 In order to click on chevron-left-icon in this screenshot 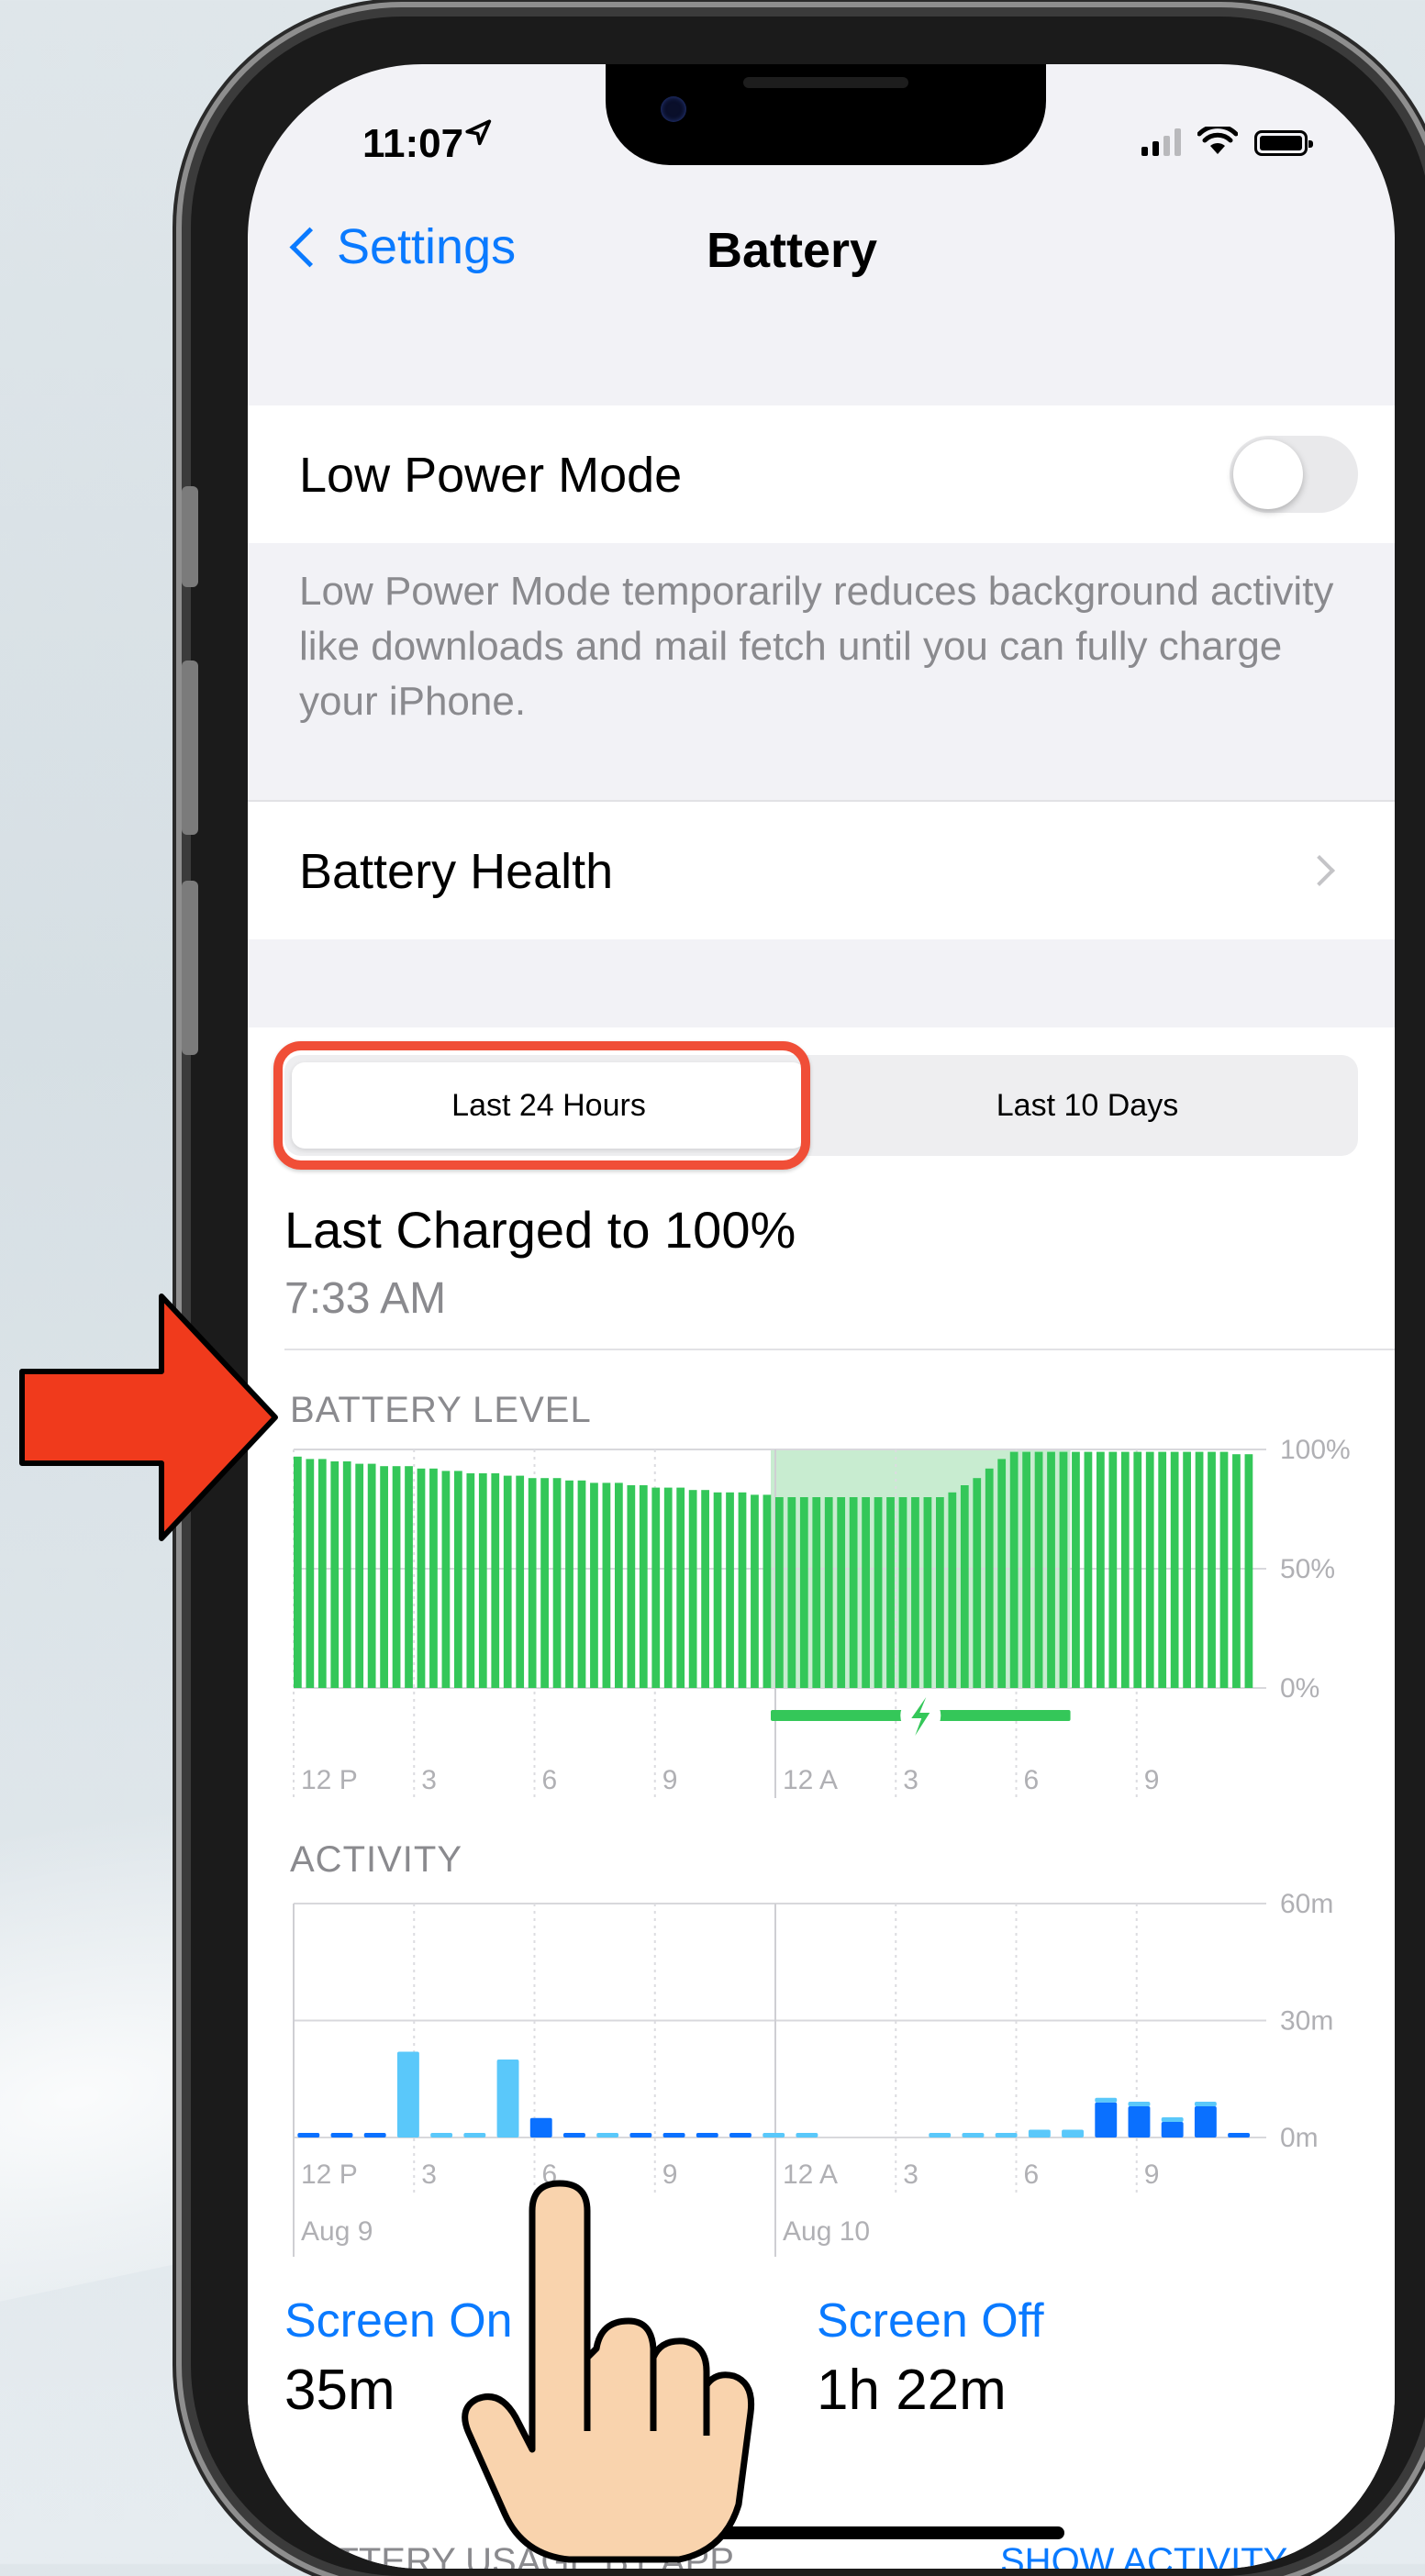, I will do `click(309, 247)`.